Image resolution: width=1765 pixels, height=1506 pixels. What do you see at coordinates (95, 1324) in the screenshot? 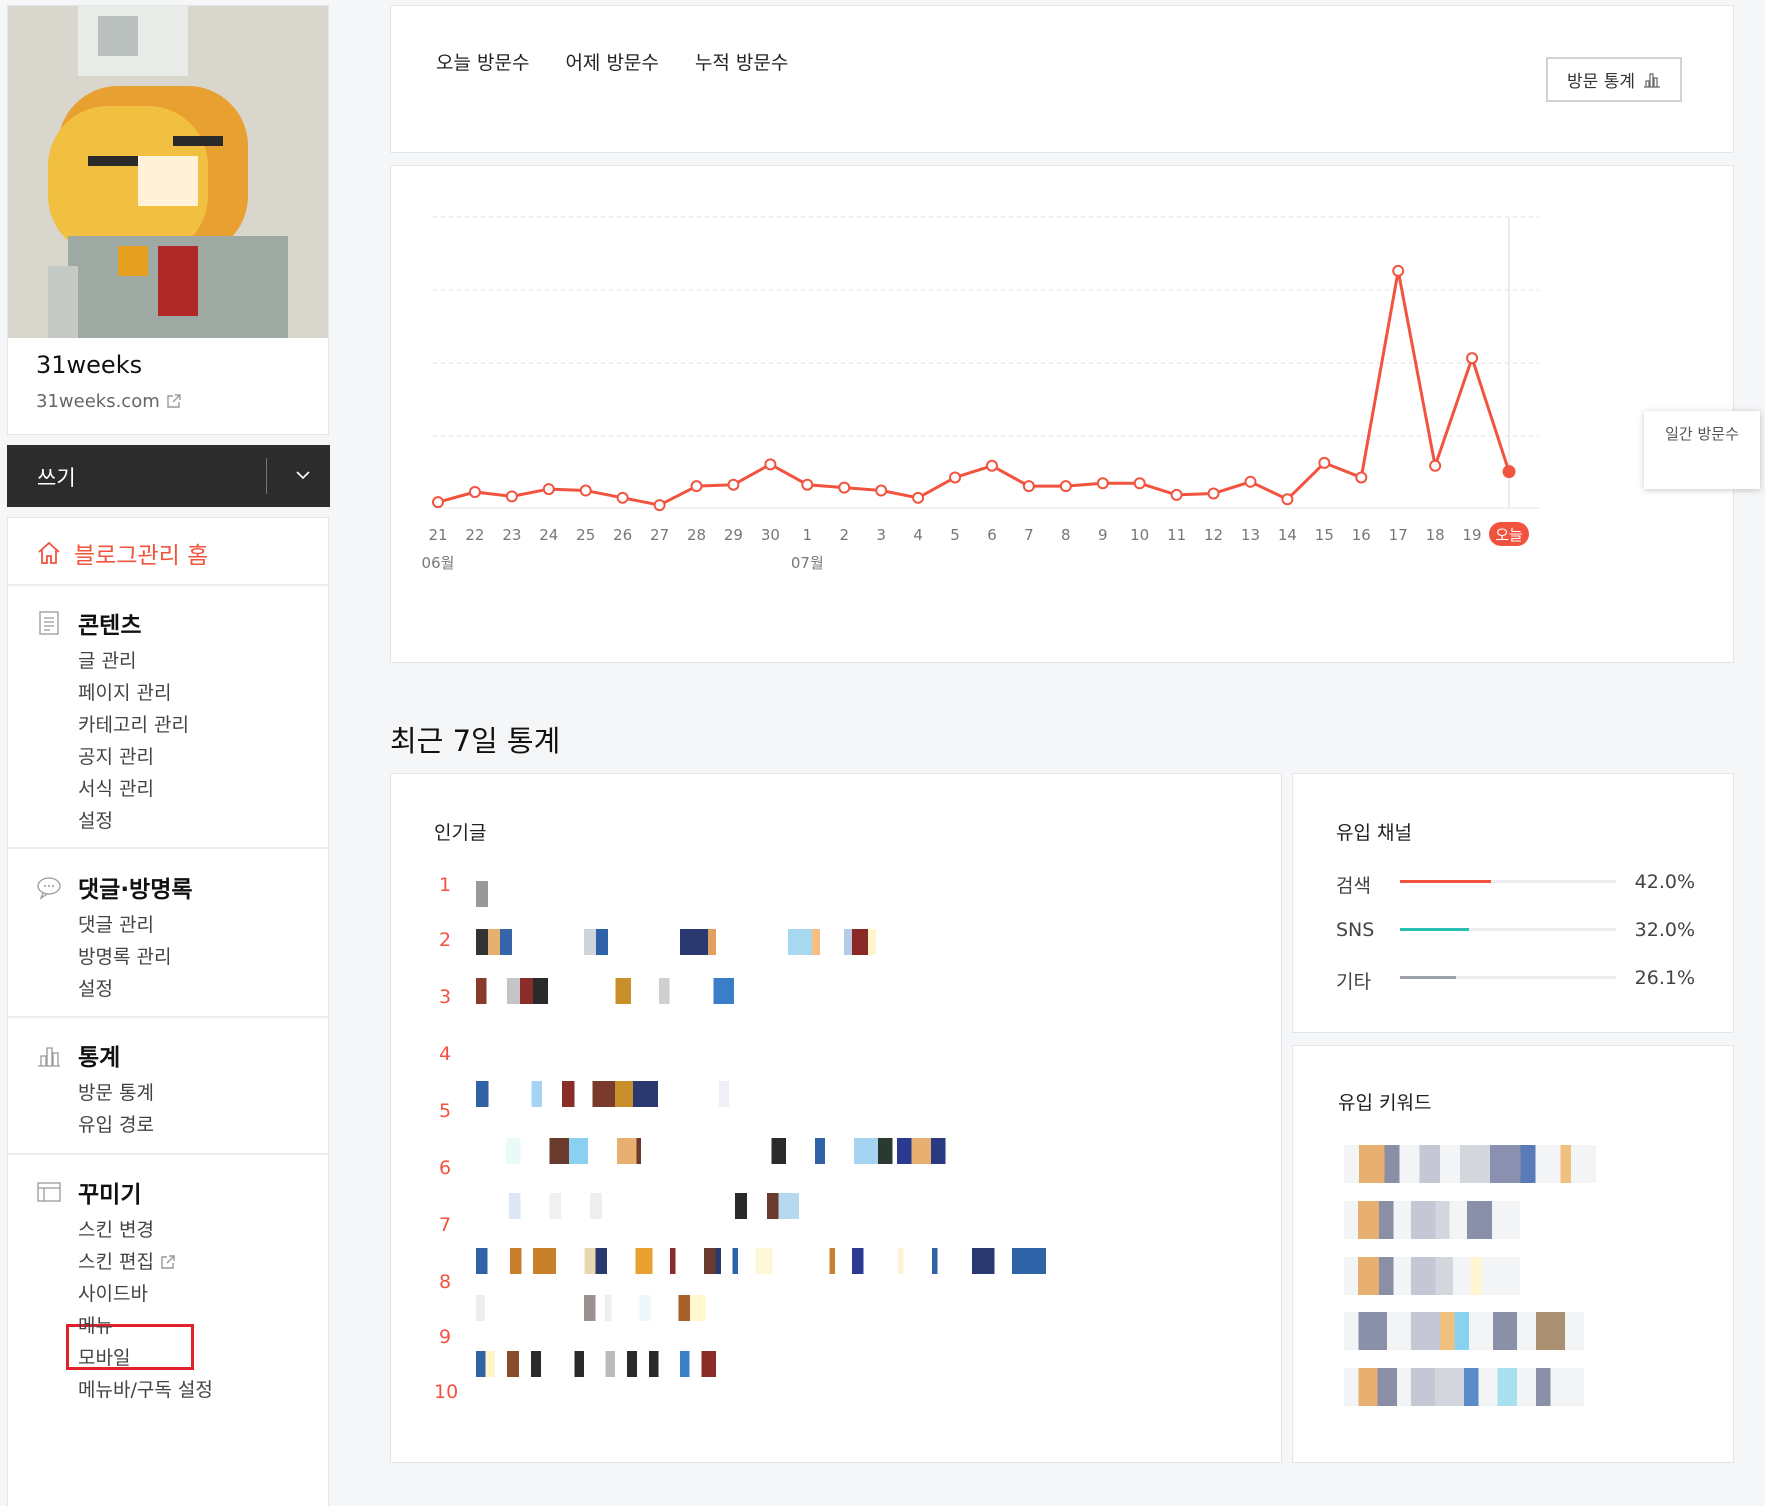
I see `sidebar-item-menu: 메뉴` at bounding box center [95, 1324].